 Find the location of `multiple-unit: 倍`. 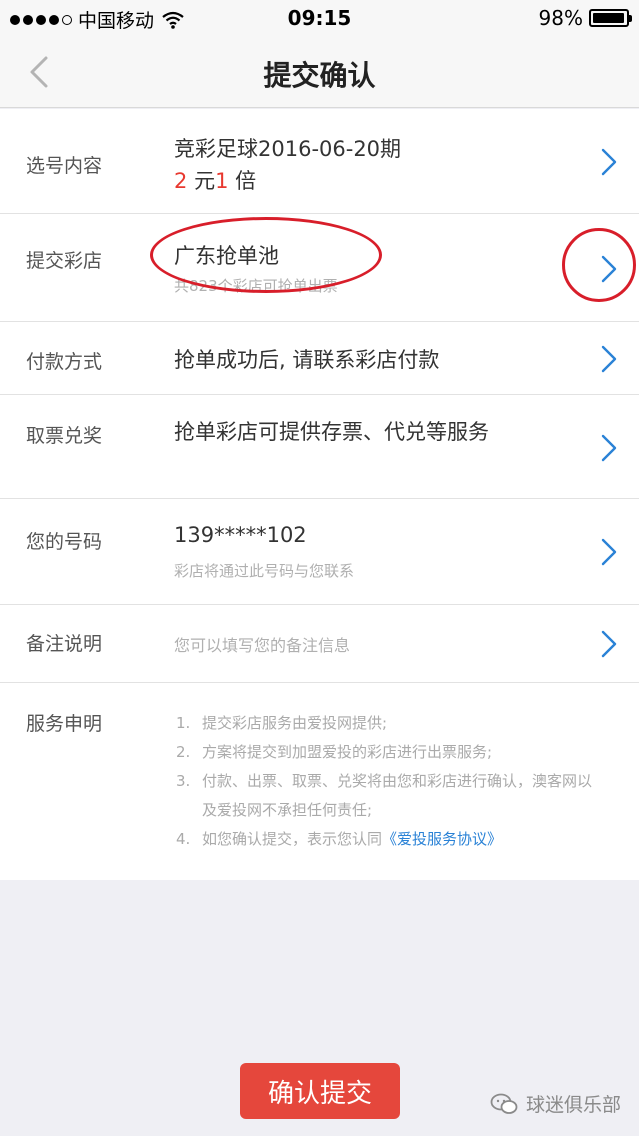

multiple-unit: 倍 is located at coordinates (246, 181).